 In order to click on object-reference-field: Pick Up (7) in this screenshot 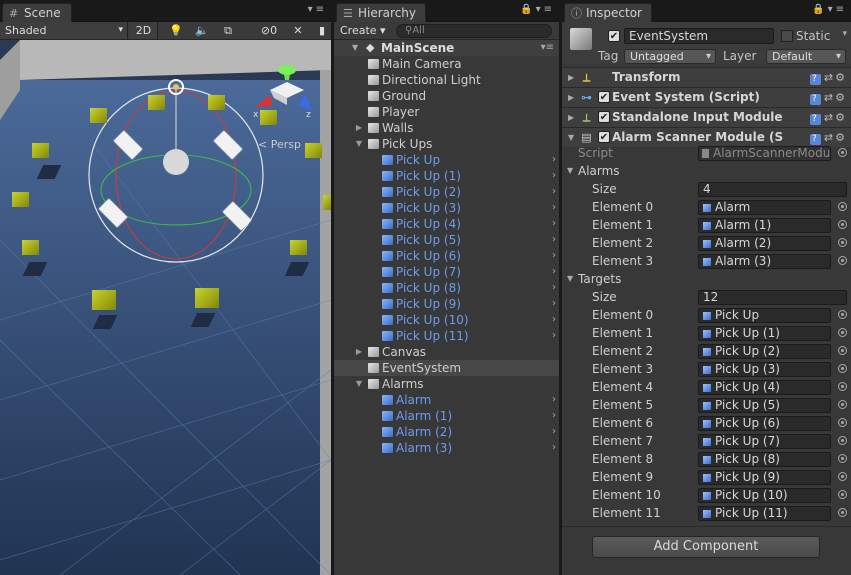, I will do `click(764, 441)`.